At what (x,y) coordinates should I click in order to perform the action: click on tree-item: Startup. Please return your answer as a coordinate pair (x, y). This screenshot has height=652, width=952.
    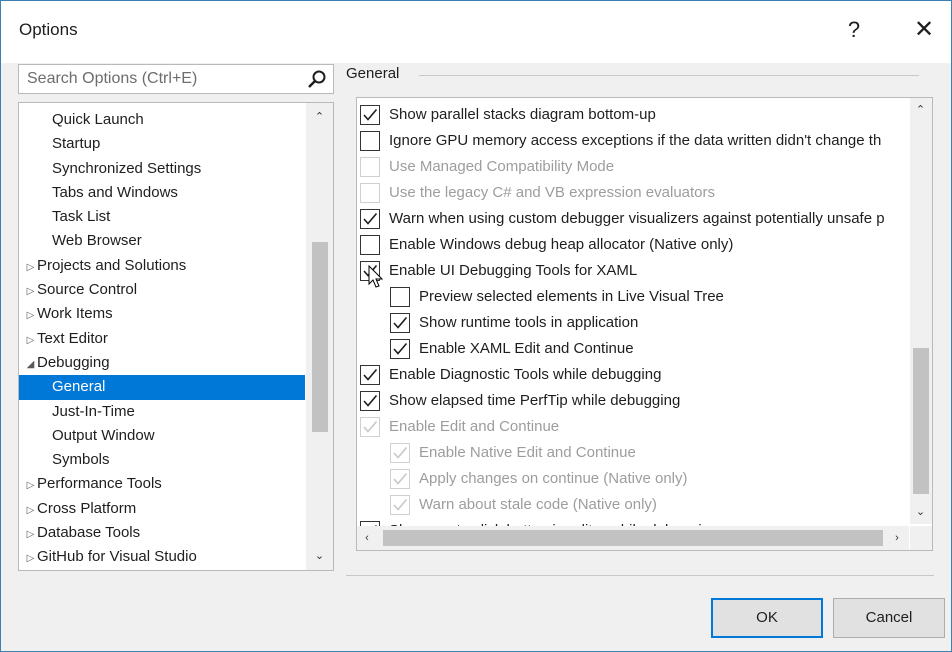
    Looking at the image, I should click on (162, 144).